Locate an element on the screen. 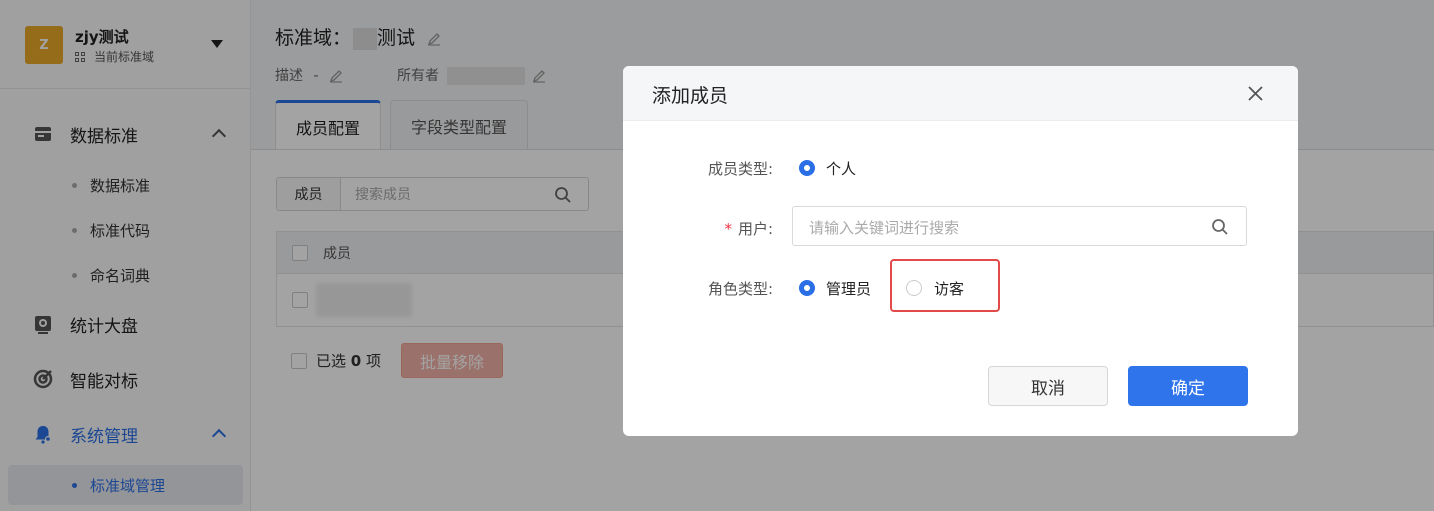 The width and height of the screenshot is (1434, 511). close-icon is located at coordinates (1255, 93).